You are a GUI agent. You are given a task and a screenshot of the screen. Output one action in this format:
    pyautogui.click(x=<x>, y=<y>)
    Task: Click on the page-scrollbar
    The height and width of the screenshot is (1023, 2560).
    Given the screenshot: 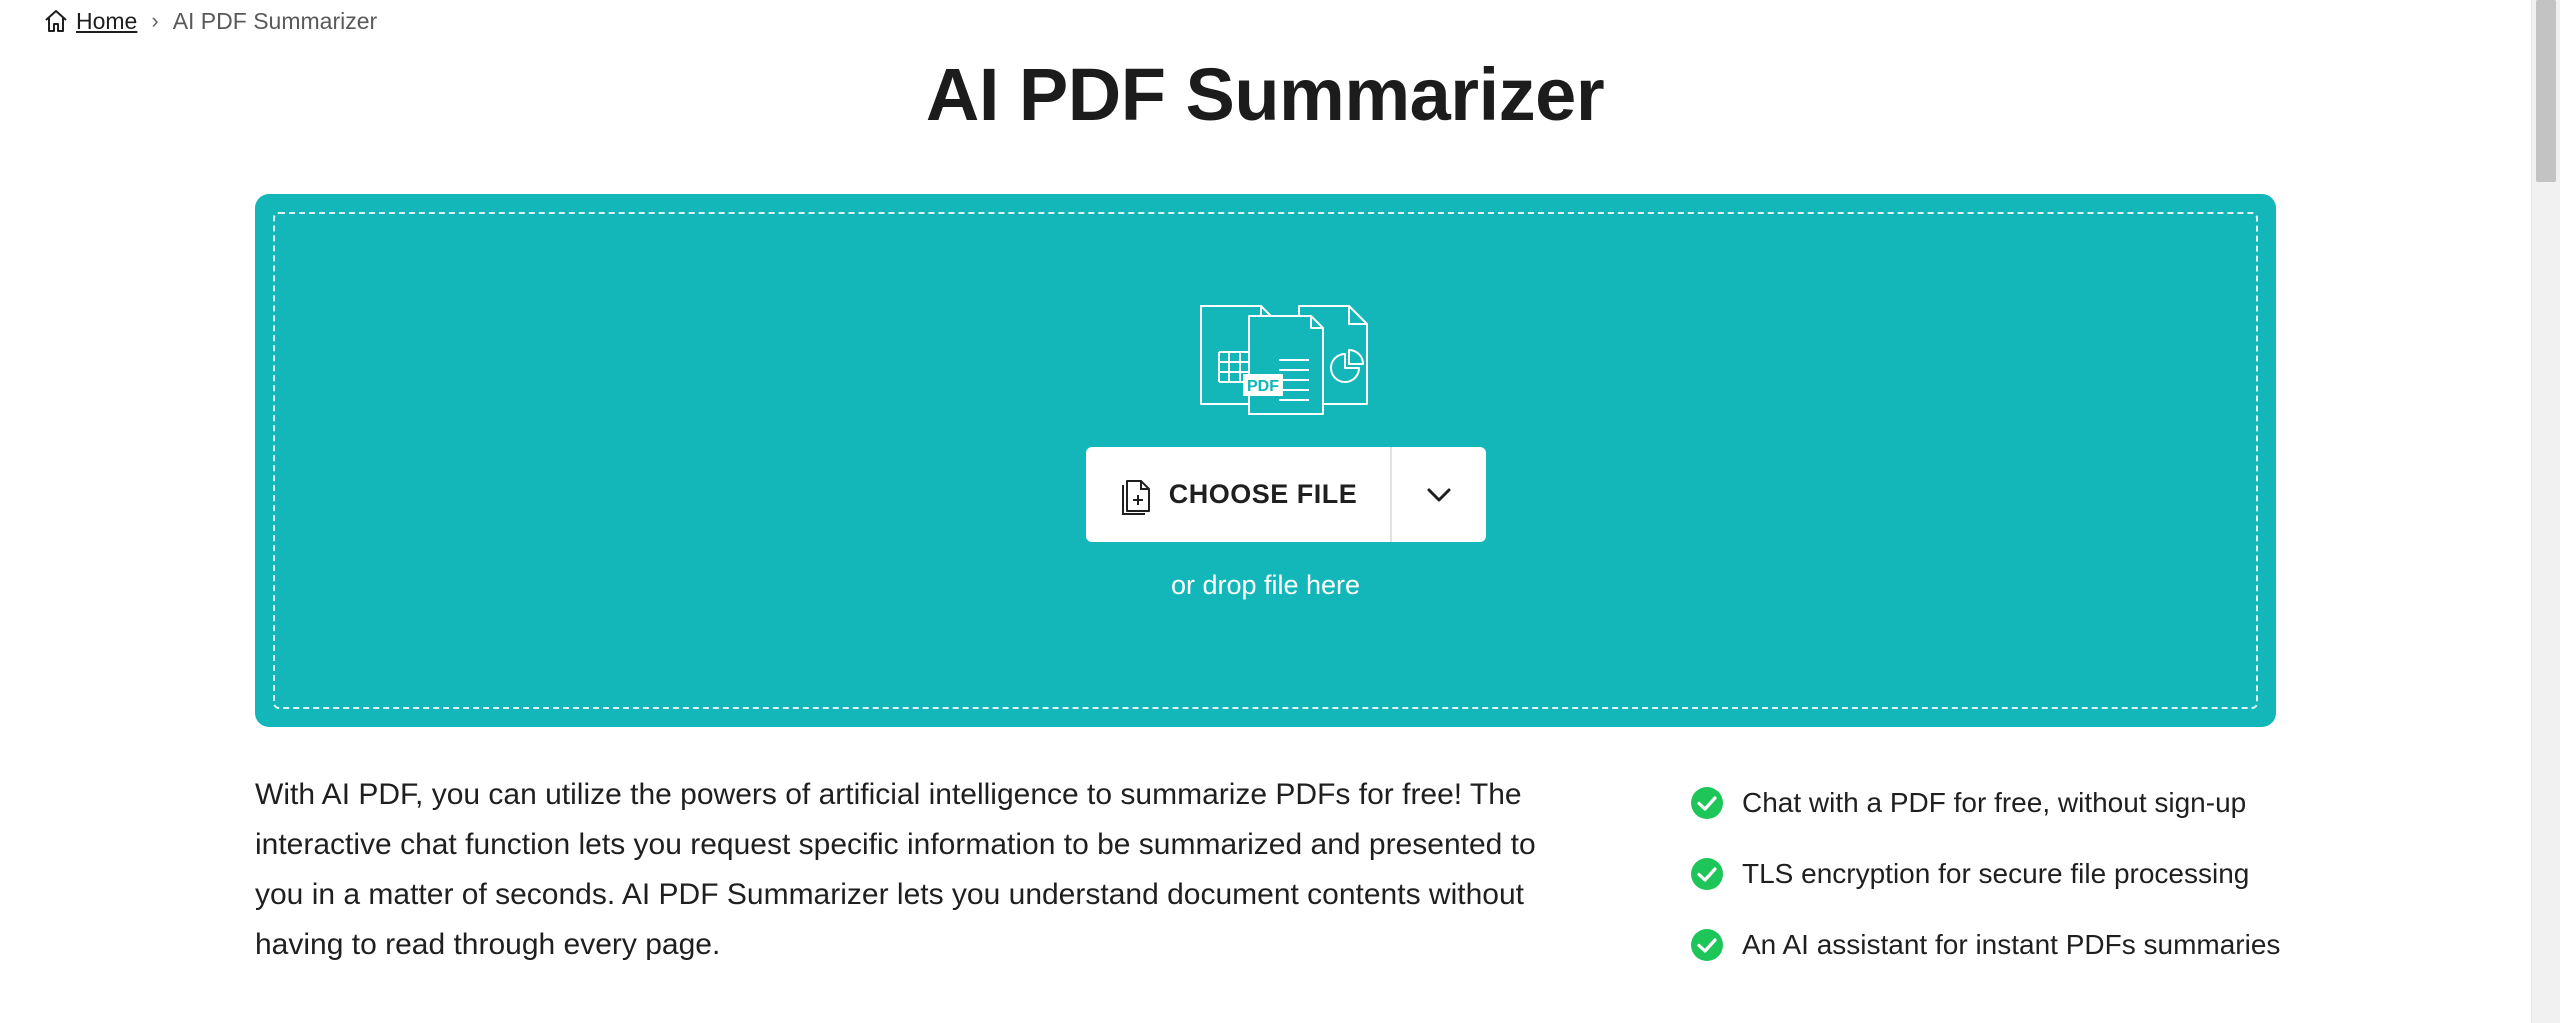 What is the action you would take?
    pyautogui.click(x=2545, y=511)
    